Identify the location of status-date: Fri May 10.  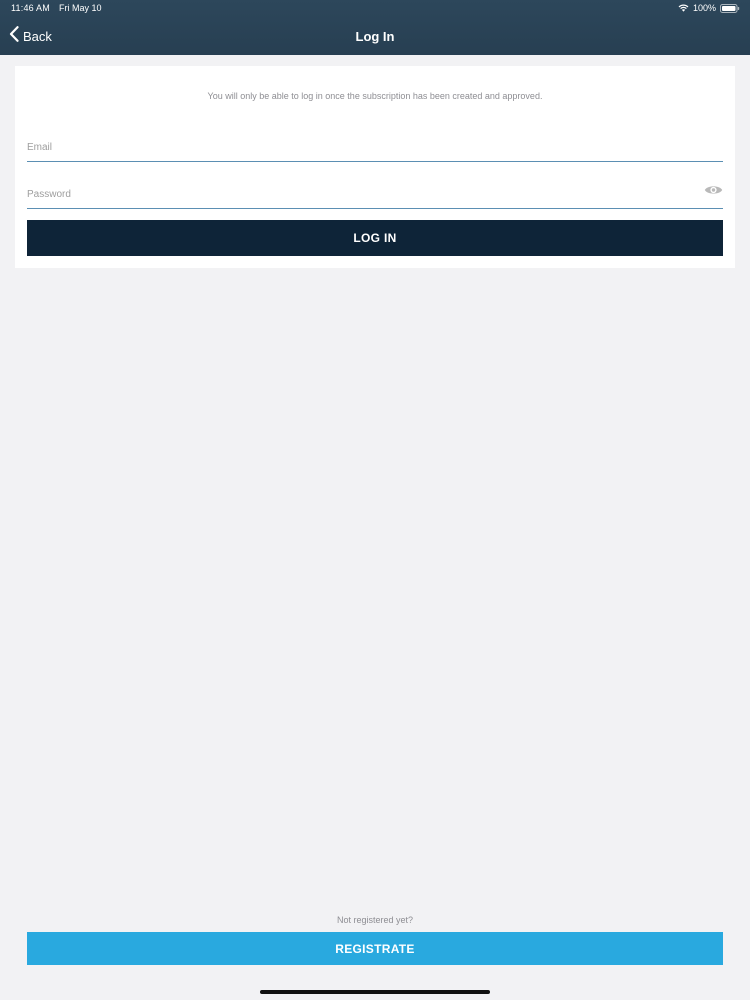
(80, 8).